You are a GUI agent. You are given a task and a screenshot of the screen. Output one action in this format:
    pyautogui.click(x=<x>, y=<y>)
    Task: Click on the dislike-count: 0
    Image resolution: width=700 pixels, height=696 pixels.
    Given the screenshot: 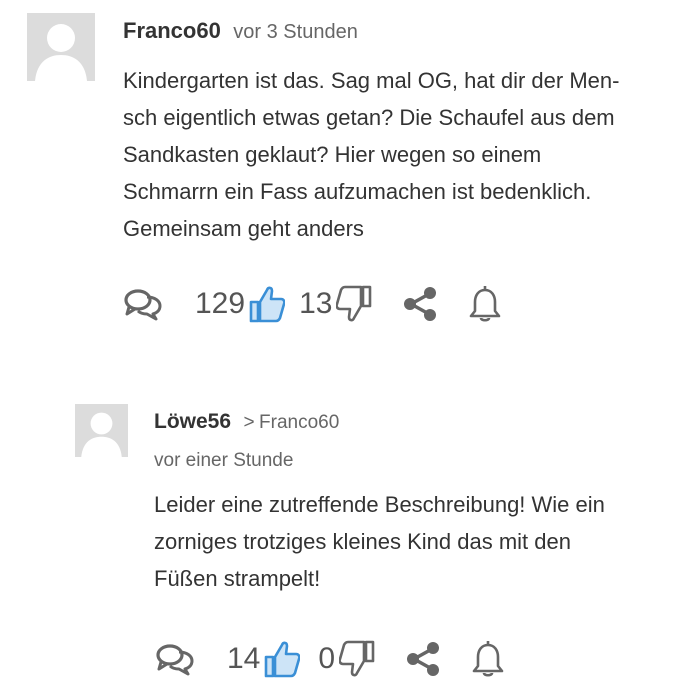 What is the action you would take?
    pyautogui.click(x=327, y=658)
    